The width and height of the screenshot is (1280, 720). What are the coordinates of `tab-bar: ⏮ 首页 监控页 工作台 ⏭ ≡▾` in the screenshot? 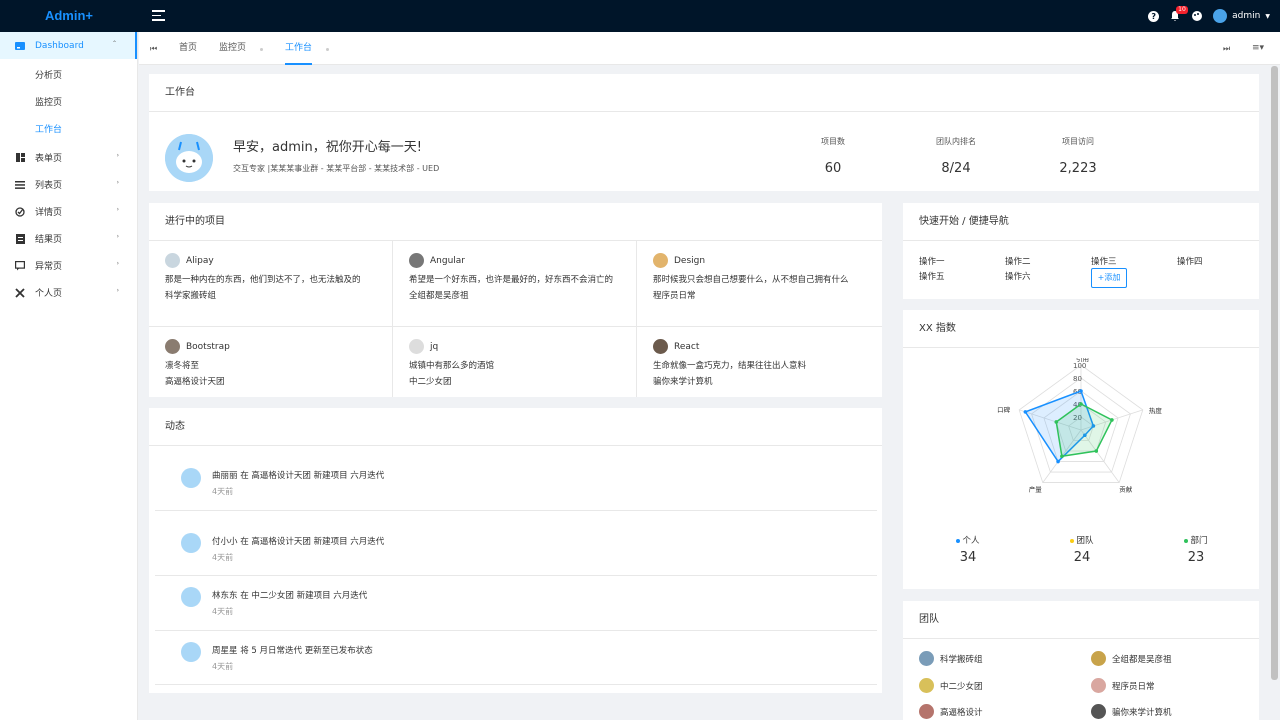 It's located at (709, 48).